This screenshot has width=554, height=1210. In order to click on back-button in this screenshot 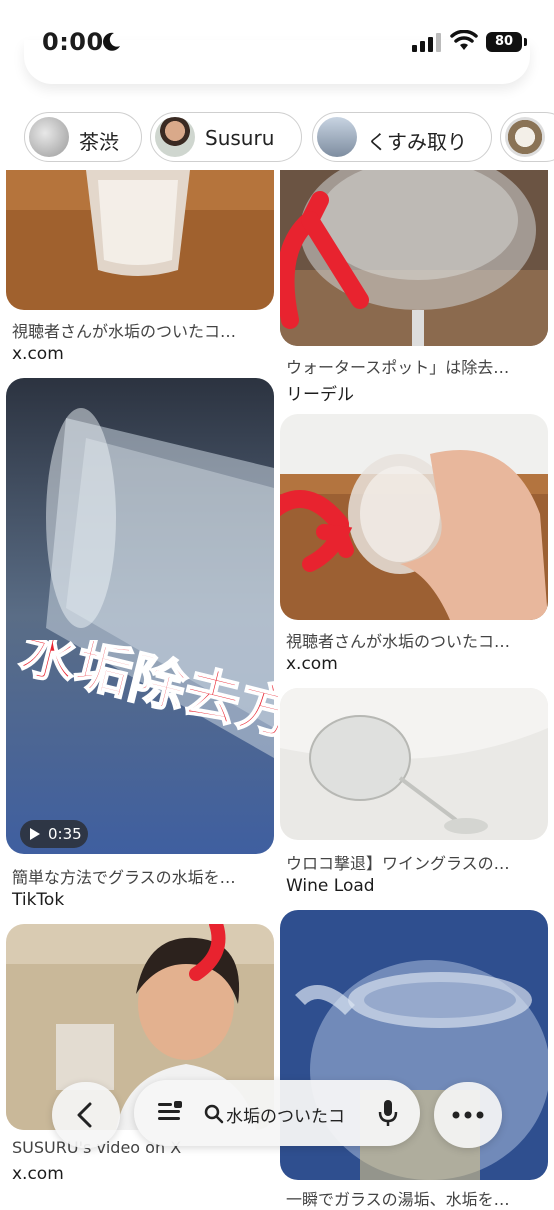, I will do `click(86, 1115)`.